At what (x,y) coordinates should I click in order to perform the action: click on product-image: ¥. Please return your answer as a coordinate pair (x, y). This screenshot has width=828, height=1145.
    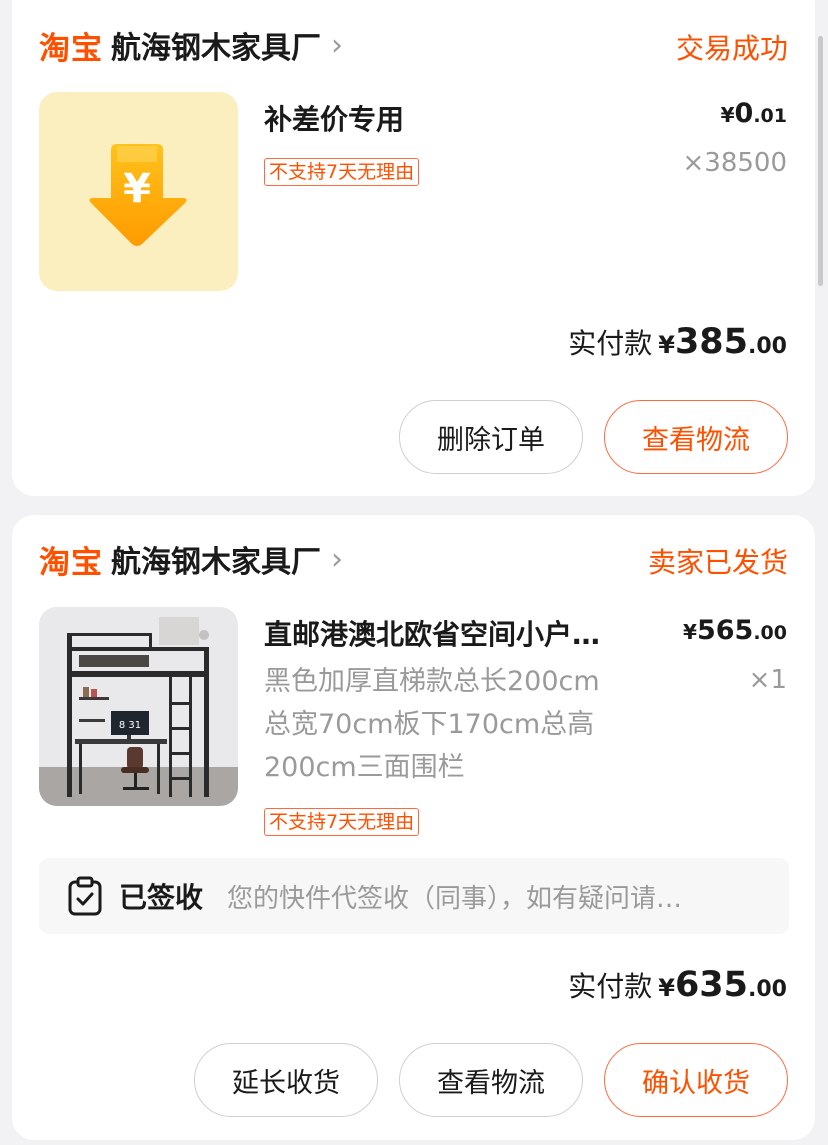
    Looking at the image, I should click on (138, 191).